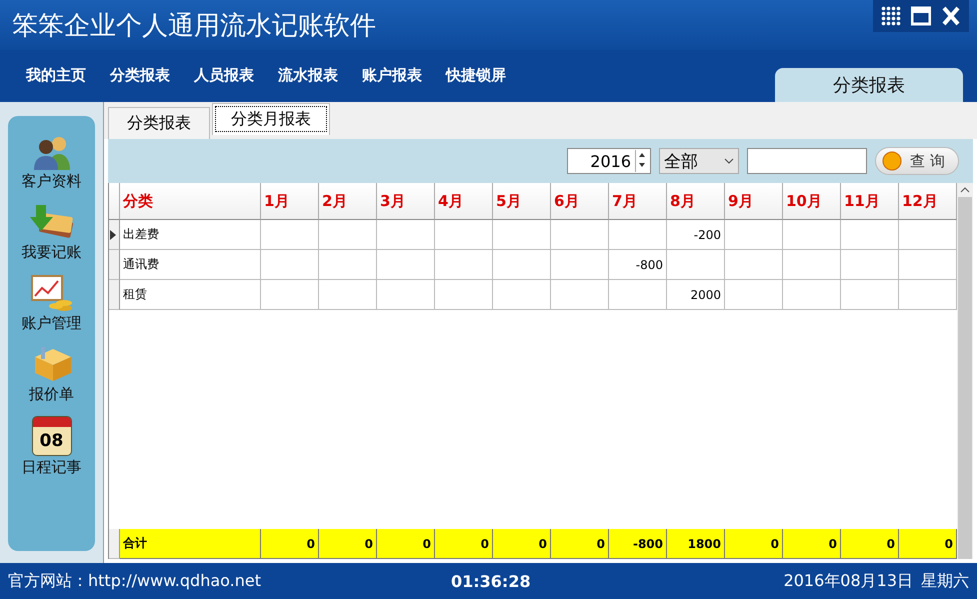  What do you see at coordinates (271, 119) in the screenshot?
I see `tab: 分类月报表` at bounding box center [271, 119].